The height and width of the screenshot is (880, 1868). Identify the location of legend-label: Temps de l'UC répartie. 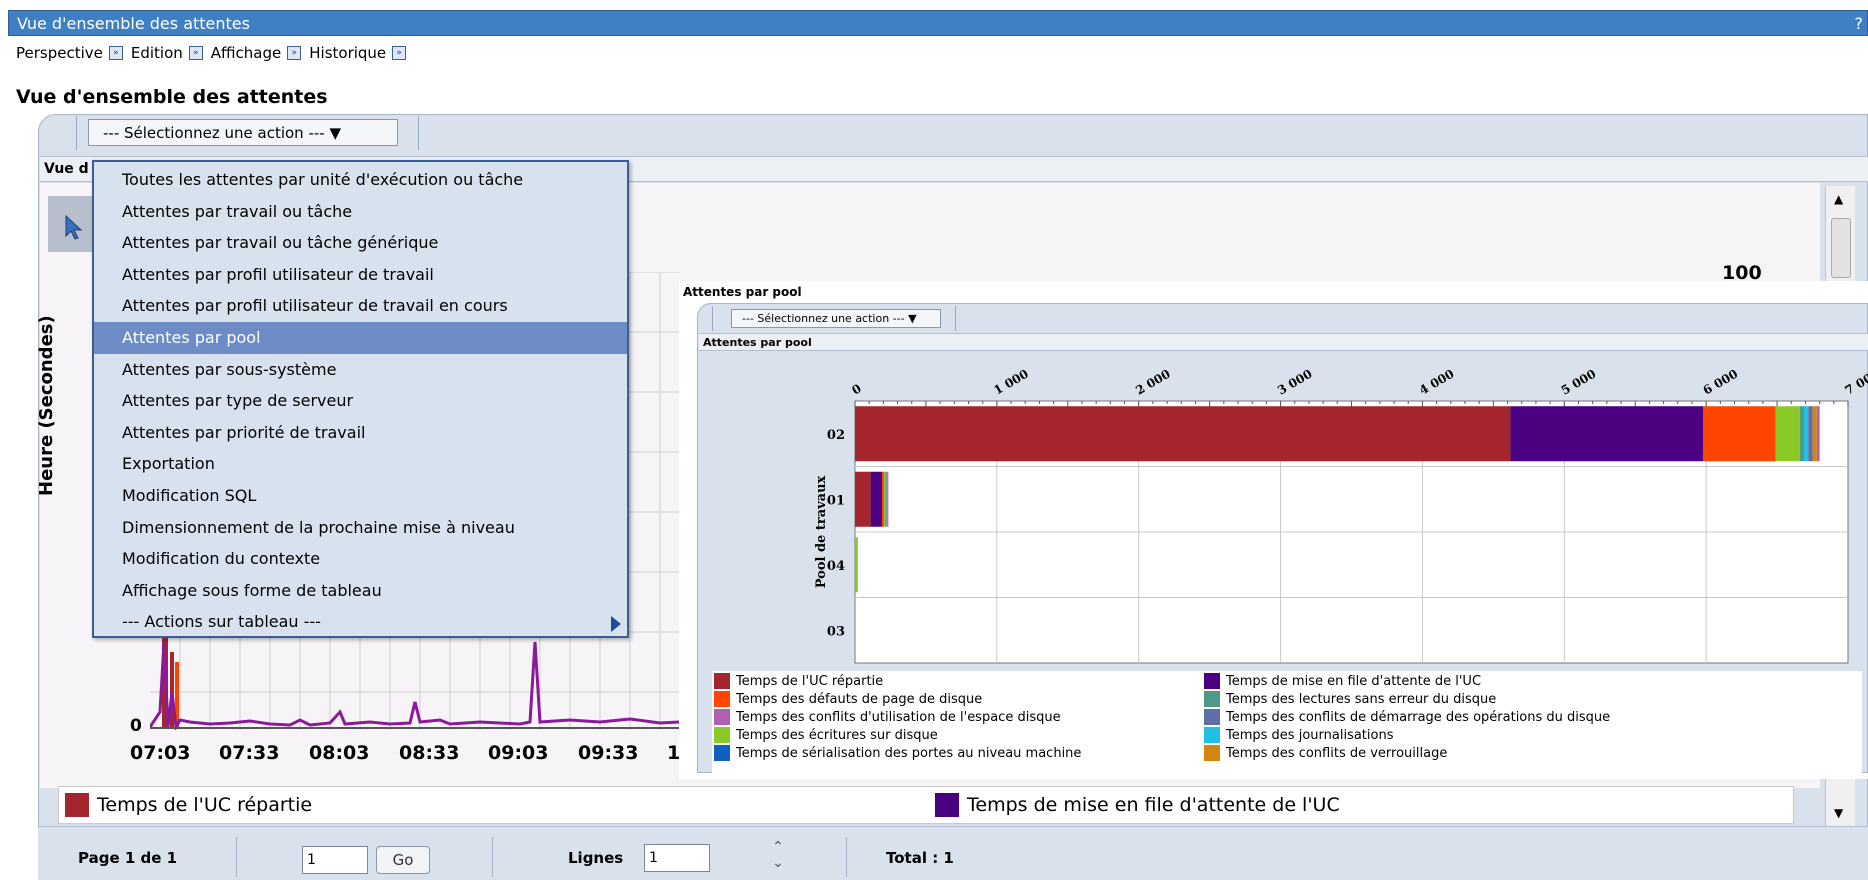
(205, 805).